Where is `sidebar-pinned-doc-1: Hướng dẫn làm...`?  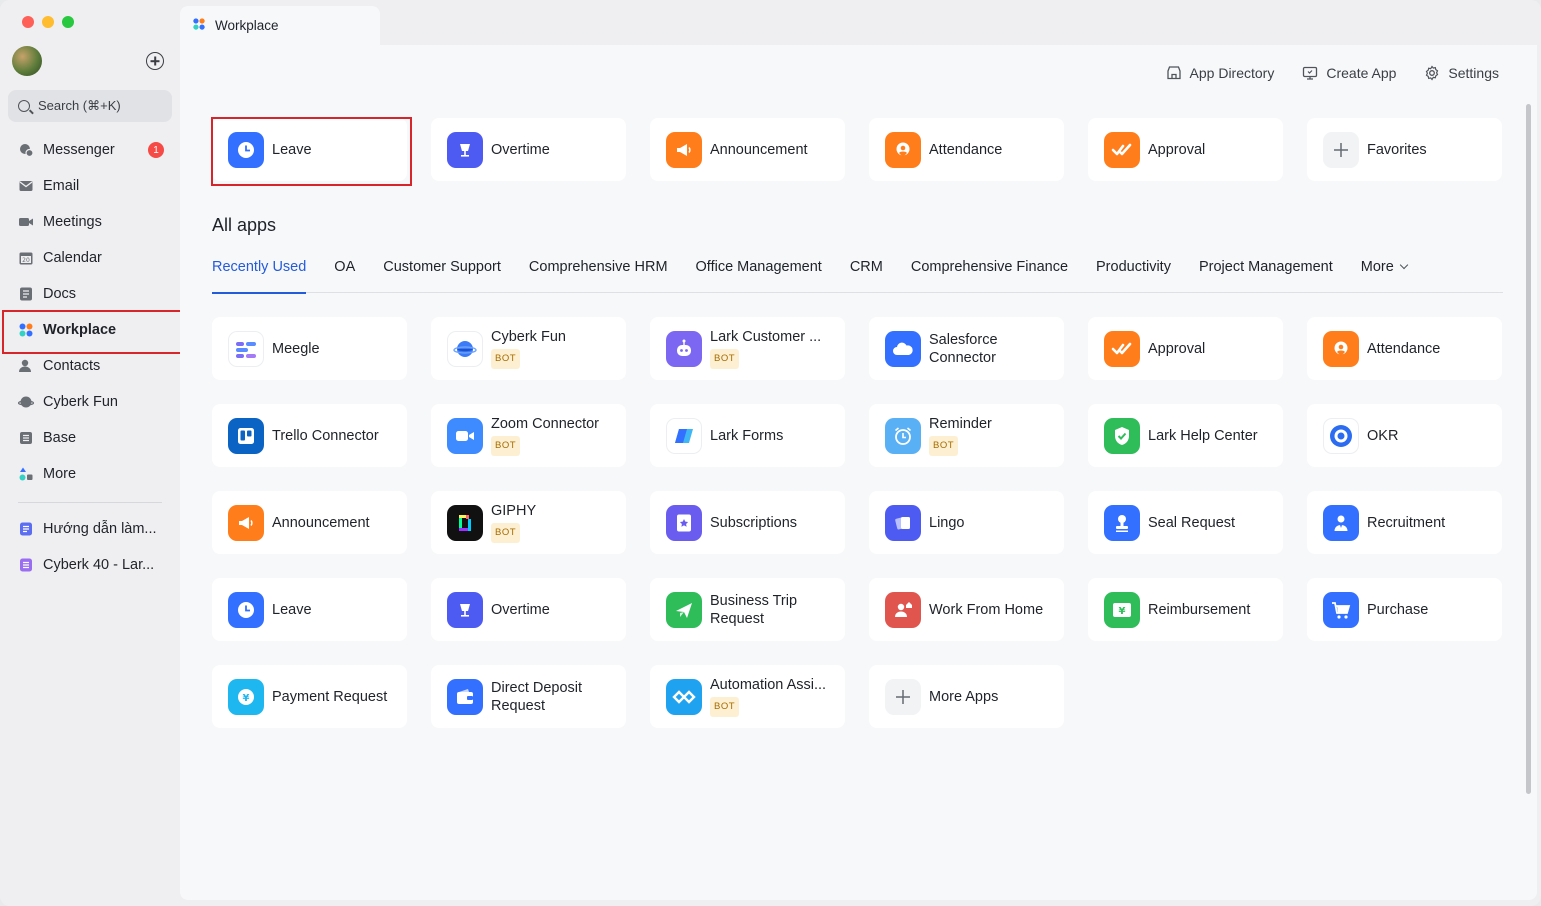
sidebar-pinned-doc-1: Hướng dẫn làm... is located at coordinates (90, 529).